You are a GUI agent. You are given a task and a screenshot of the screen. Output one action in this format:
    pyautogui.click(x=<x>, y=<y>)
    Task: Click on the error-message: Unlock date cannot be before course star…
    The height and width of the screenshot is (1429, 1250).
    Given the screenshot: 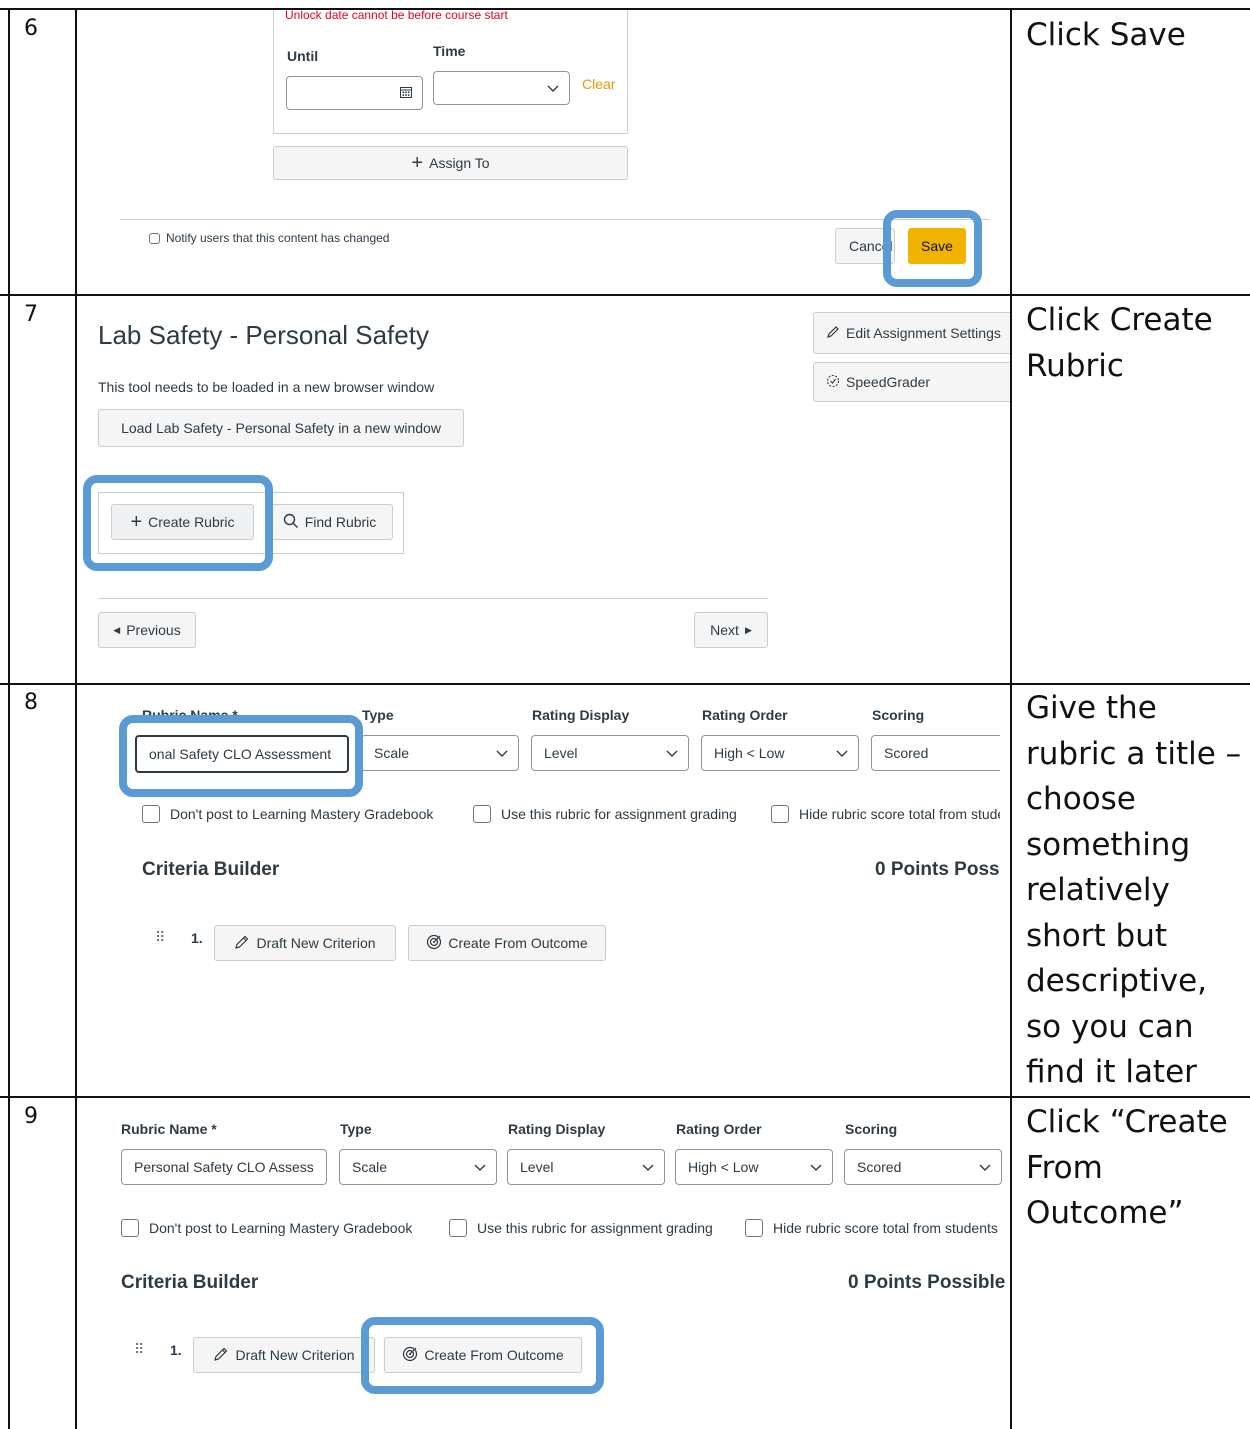 What is the action you would take?
    pyautogui.click(x=396, y=16)
    